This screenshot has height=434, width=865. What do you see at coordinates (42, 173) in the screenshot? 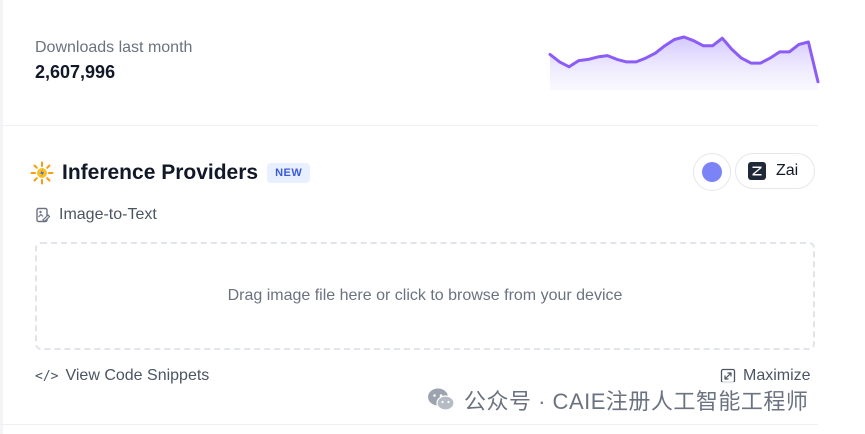
I see `sun-sparkle-icon` at bounding box center [42, 173].